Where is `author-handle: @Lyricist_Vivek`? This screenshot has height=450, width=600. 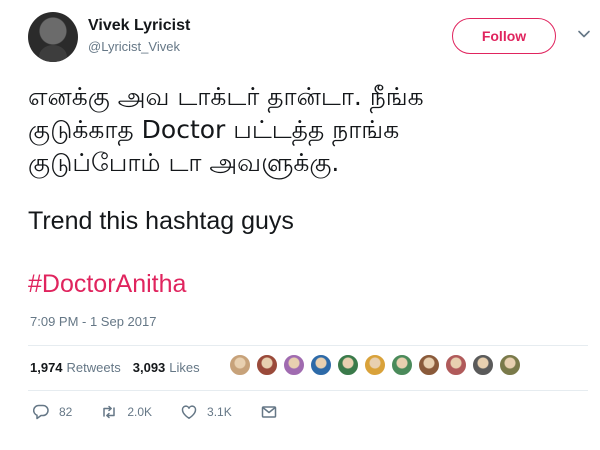
author-handle: @Lyricist_Vivek is located at coordinates (134, 46).